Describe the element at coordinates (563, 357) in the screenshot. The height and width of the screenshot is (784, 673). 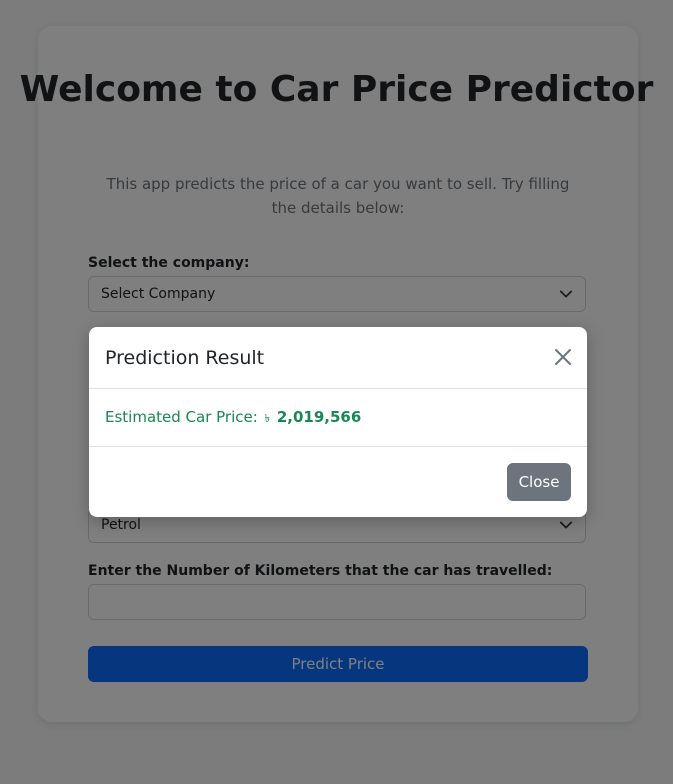
I see `close-icon` at that location.